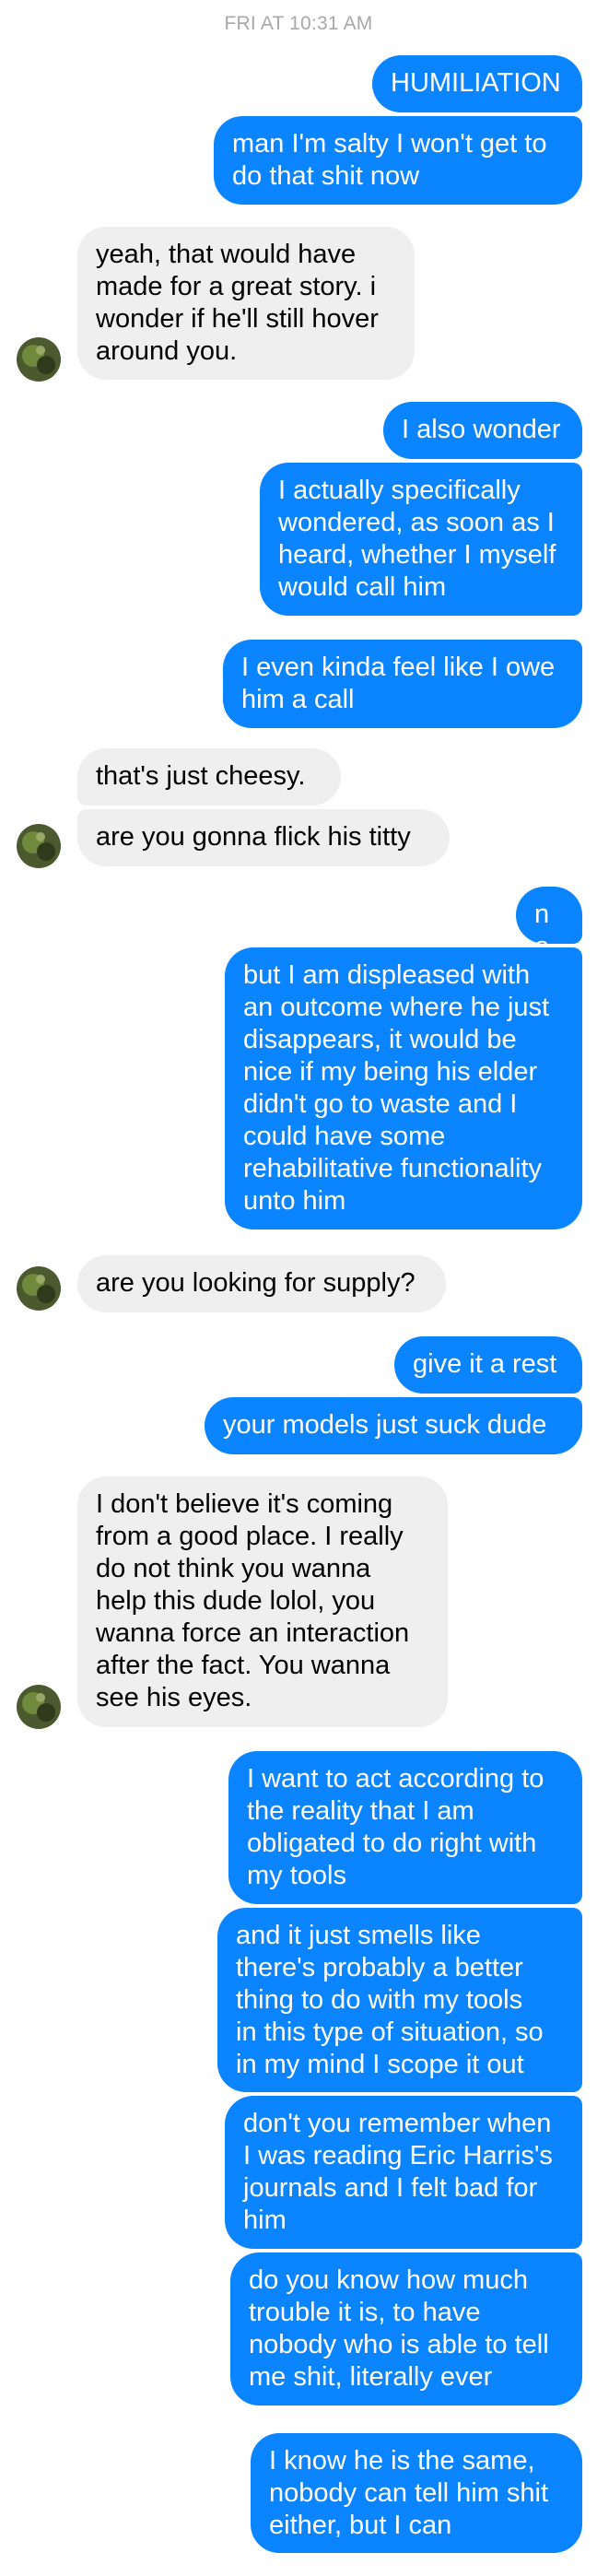 The height and width of the screenshot is (2576, 597). What do you see at coordinates (477, 83) in the screenshot?
I see `message-bubble-outgoing: HUMILIATION` at bounding box center [477, 83].